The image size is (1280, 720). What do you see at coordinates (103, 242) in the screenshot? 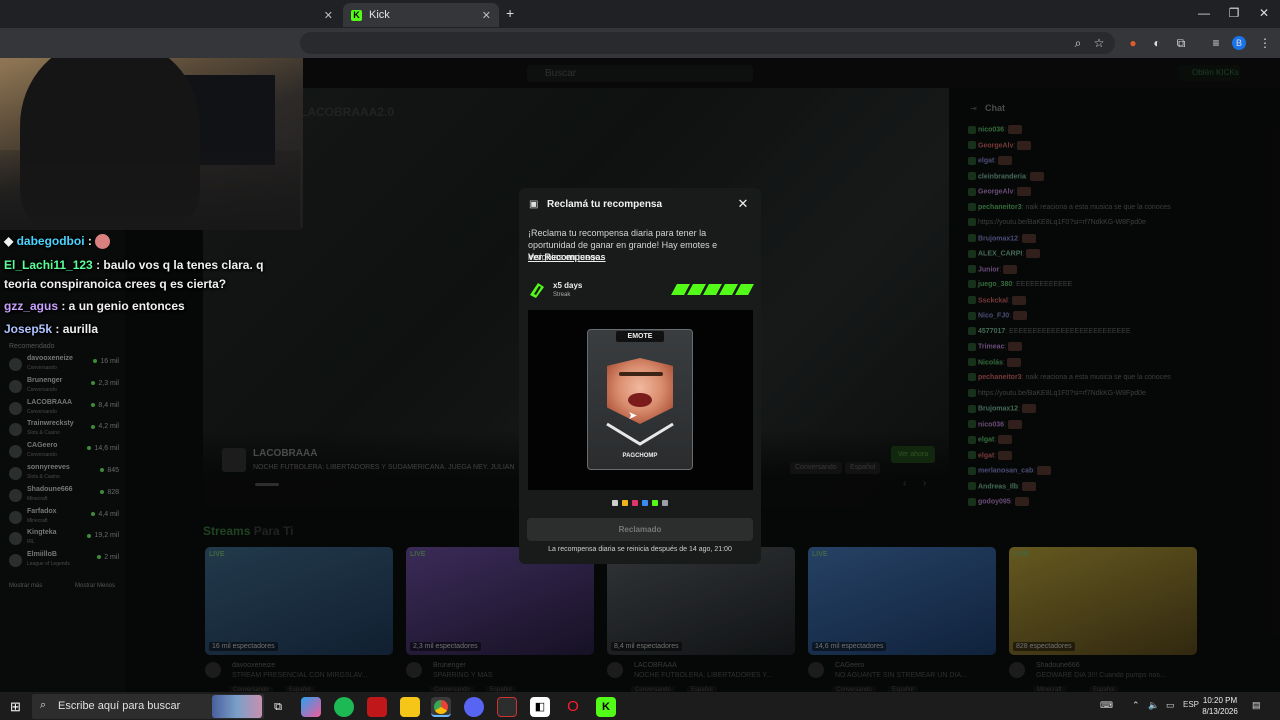
I see `emote-icon` at bounding box center [103, 242].